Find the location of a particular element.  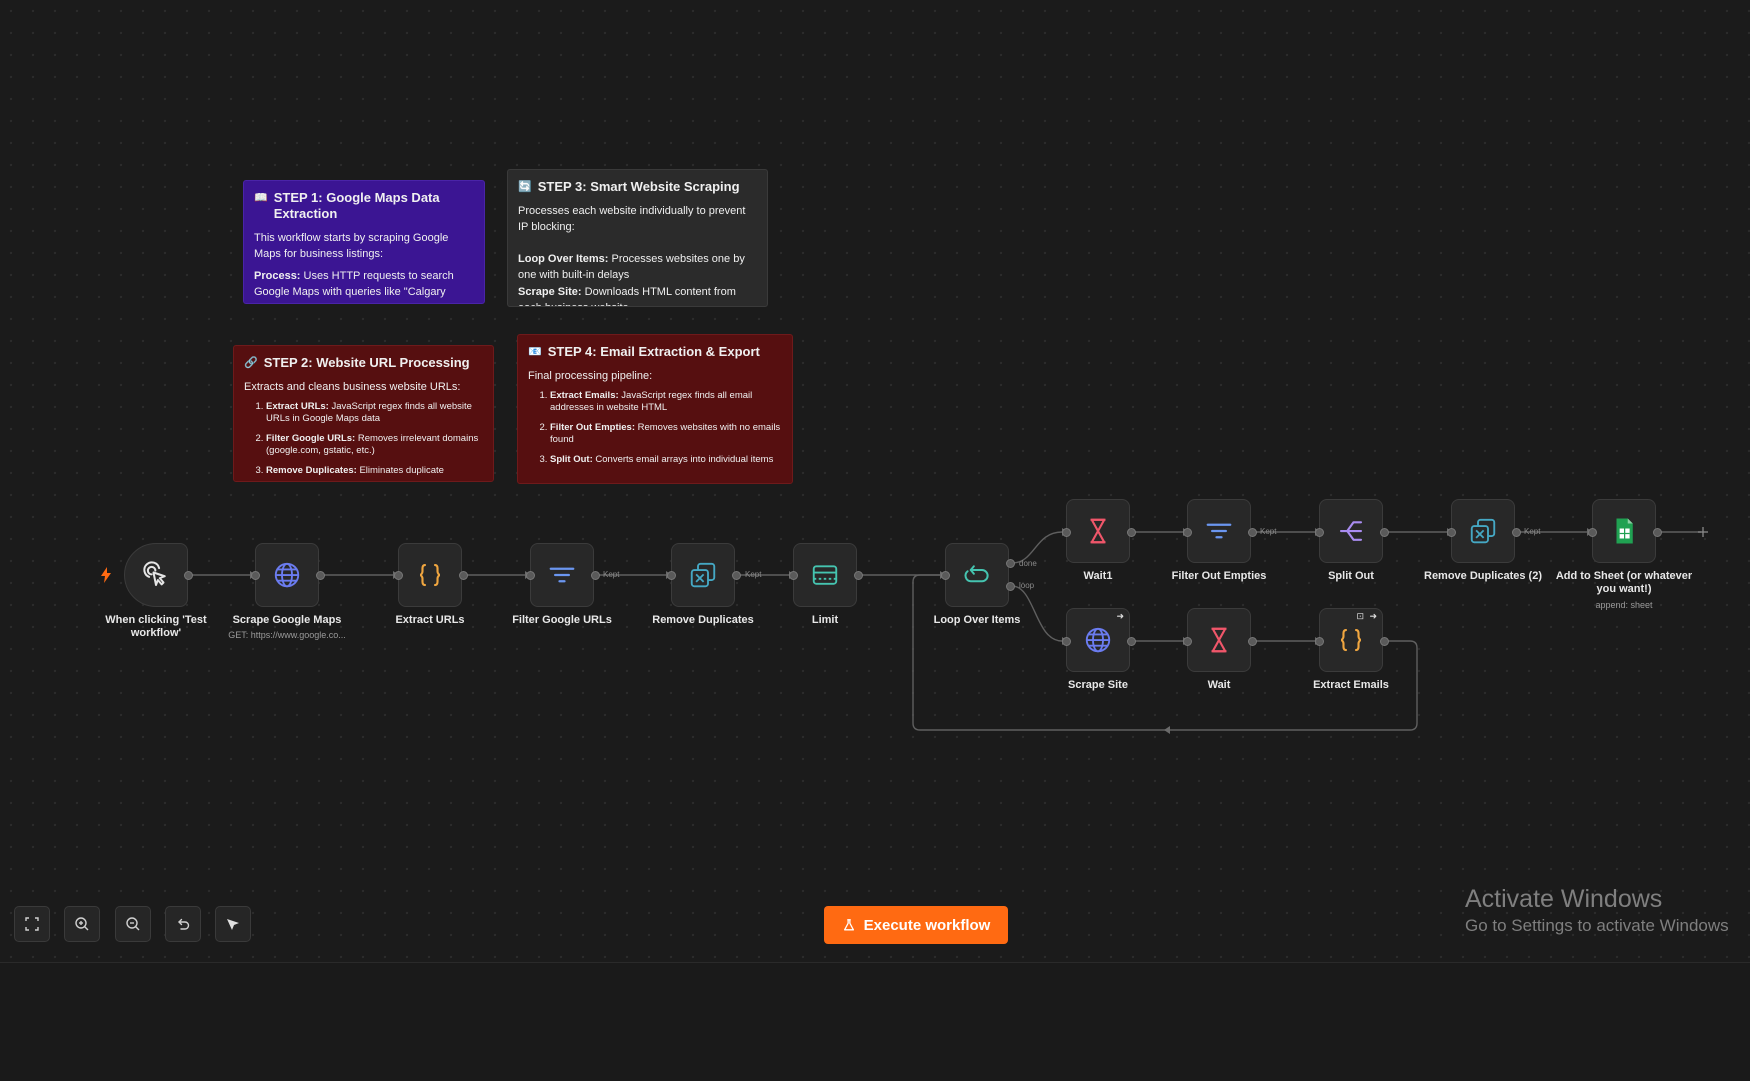

tidy-up-icon is located at coordinates (233, 924).